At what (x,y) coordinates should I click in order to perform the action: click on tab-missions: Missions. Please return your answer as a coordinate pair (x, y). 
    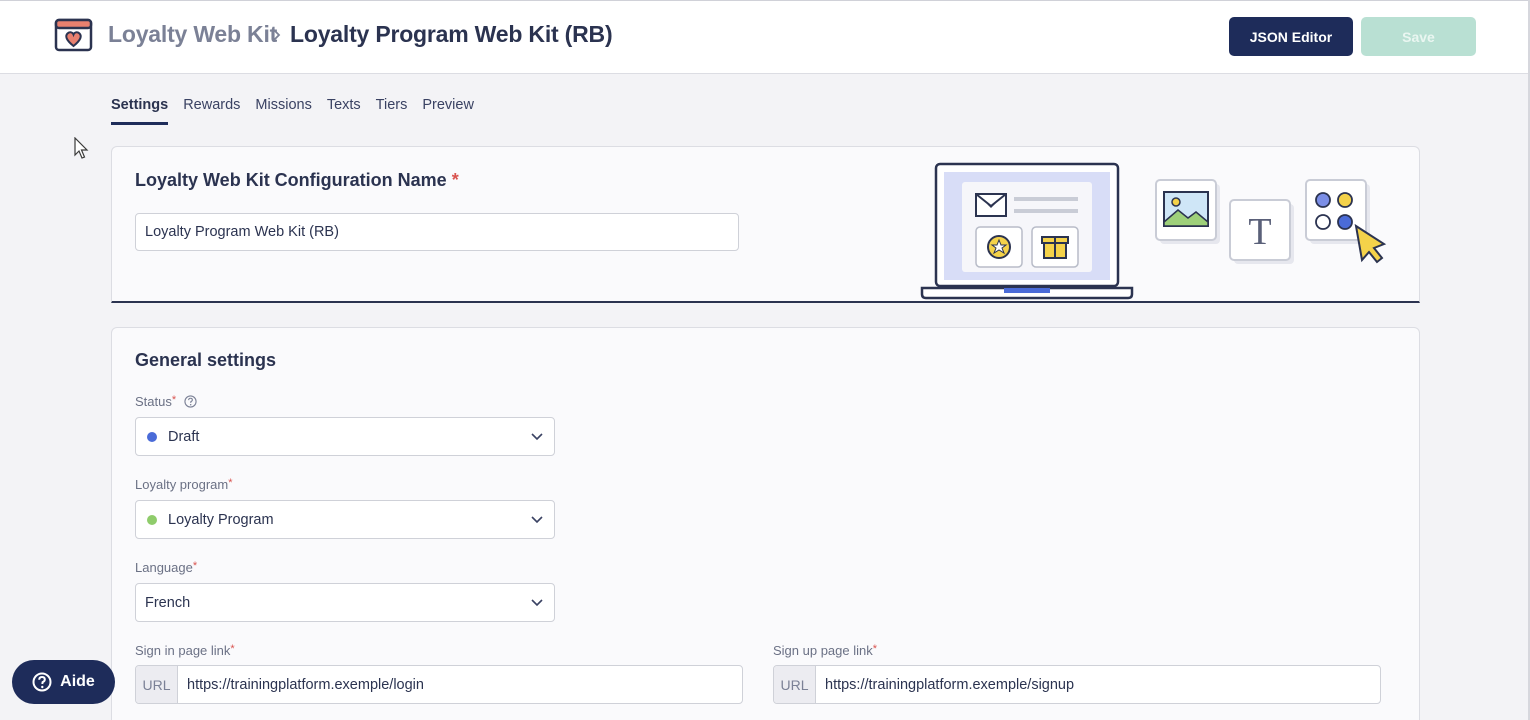
    Looking at the image, I should click on (283, 111).